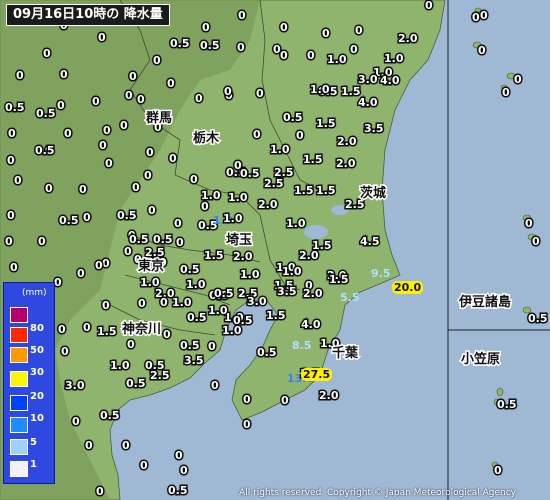 This screenshot has height=500, width=550. I want to click on legend-label: 20, so click(37, 396).